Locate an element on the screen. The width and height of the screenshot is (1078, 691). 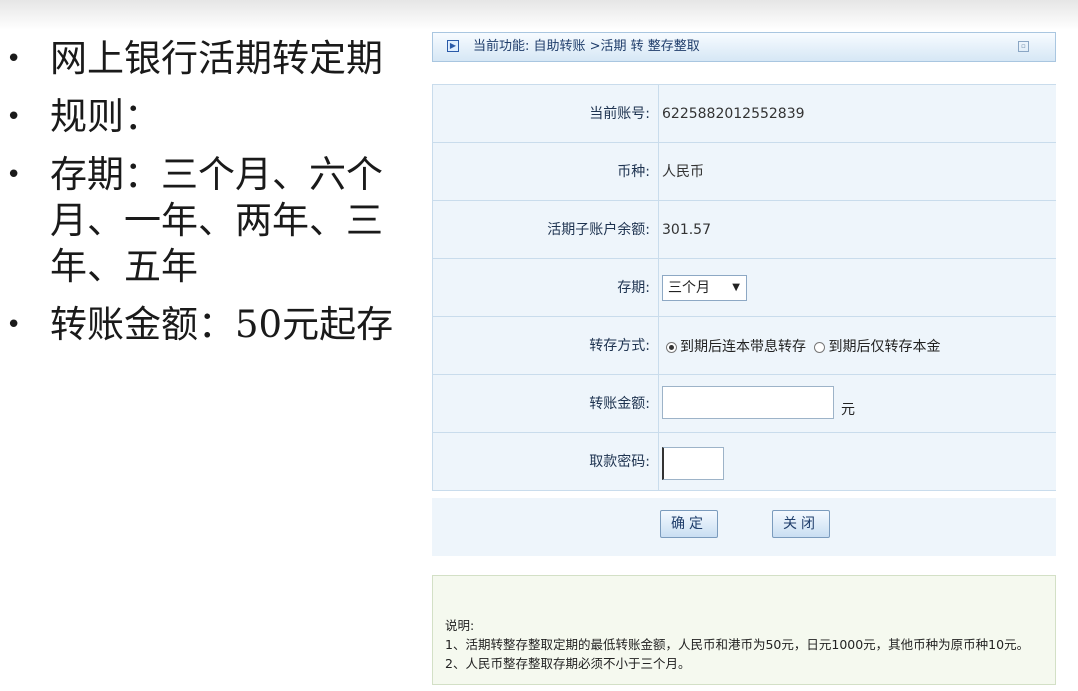
function-title-bar: ▶ 当前功能: 自助转账 >活期 转 整存整取 ▫ is located at coordinates (744, 47).